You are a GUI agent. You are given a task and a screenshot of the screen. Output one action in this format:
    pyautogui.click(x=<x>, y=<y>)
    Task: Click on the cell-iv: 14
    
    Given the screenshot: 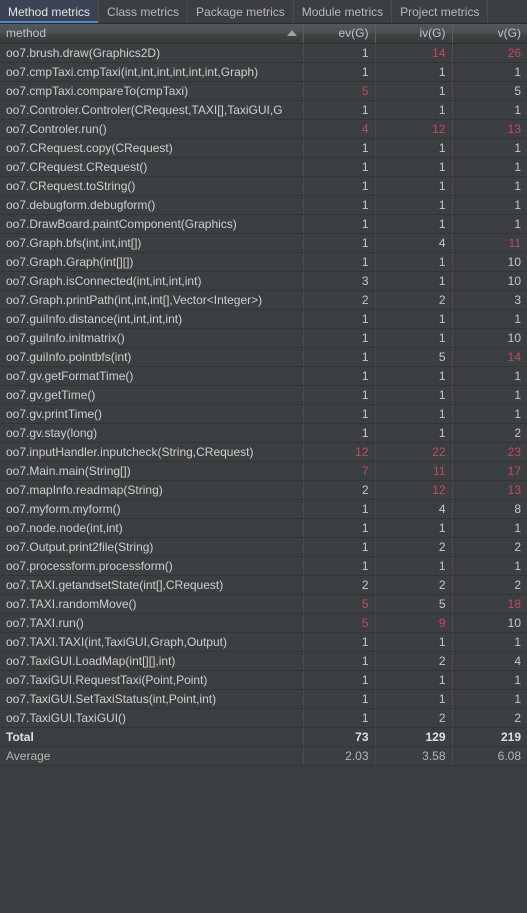 What is the action you would take?
    pyautogui.click(x=414, y=53)
    